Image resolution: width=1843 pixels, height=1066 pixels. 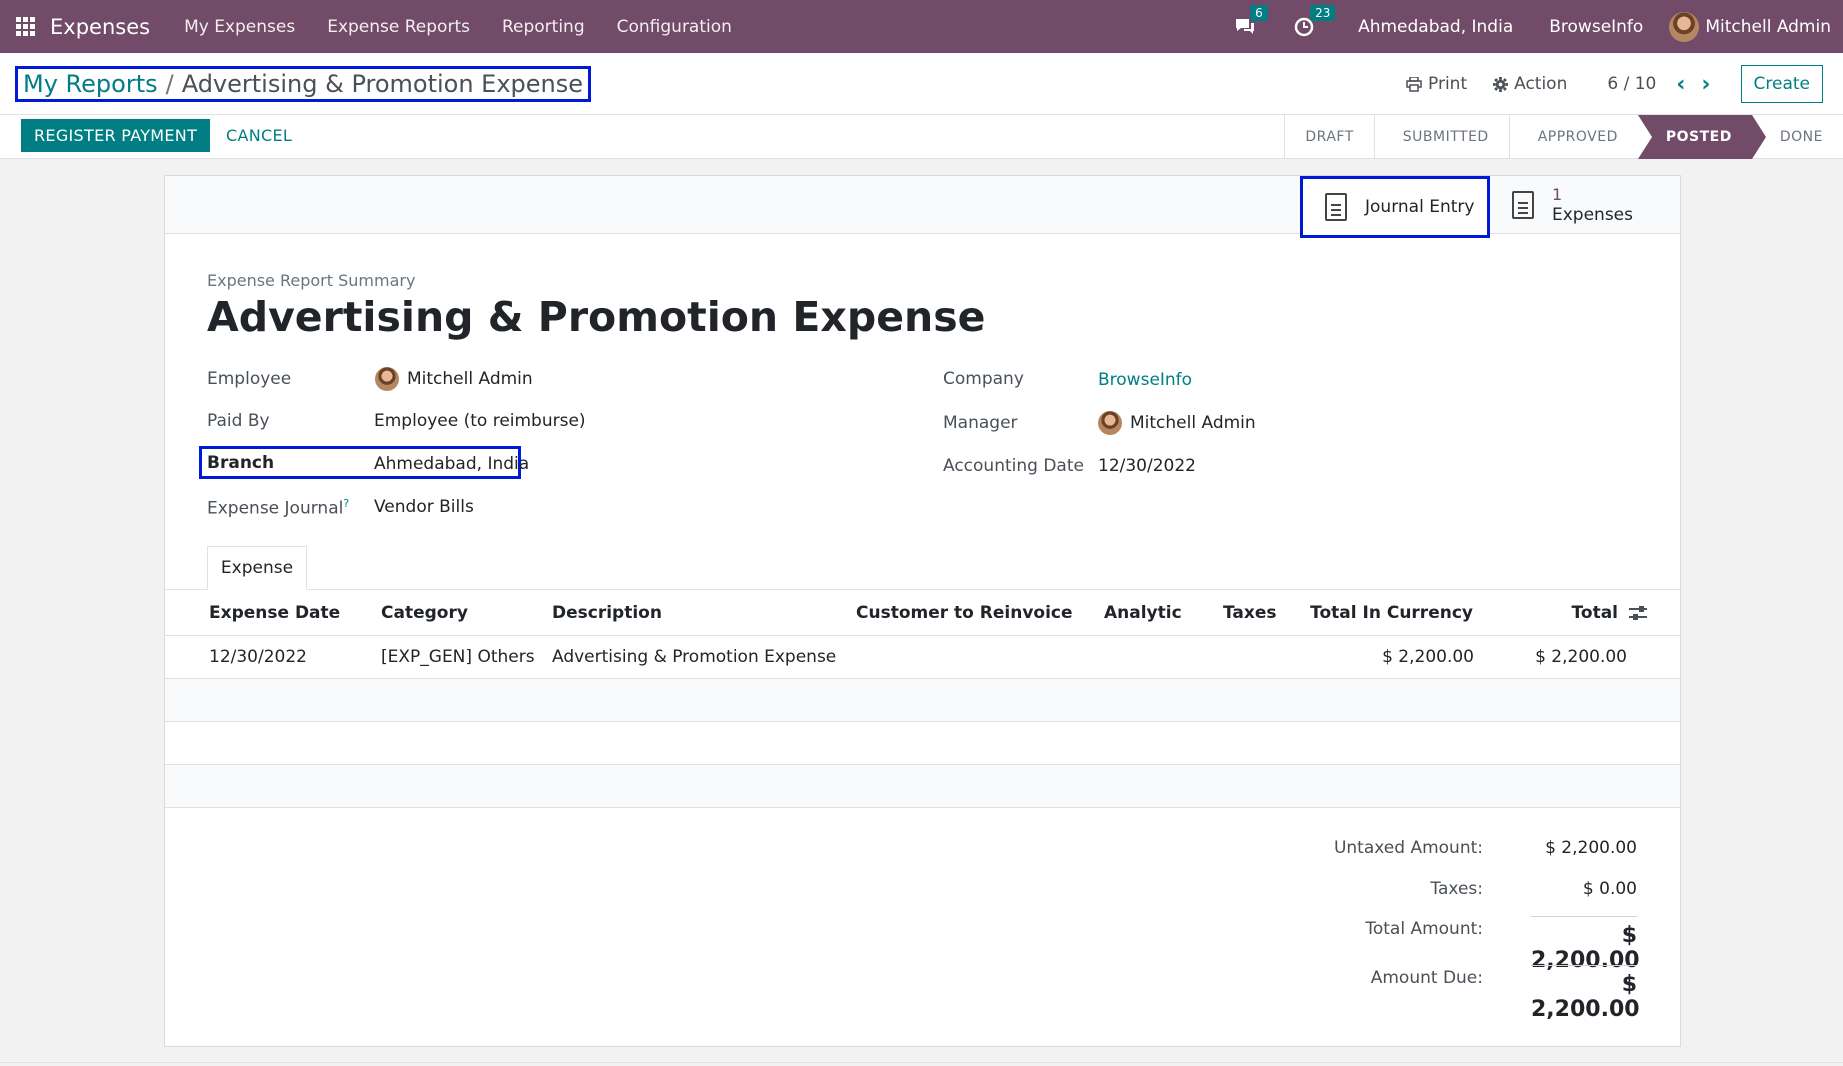 What do you see at coordinates (239, 27) in the screenshot?
I see `menu-my-expenses: My Expenses` at bounding box center [239, 27].